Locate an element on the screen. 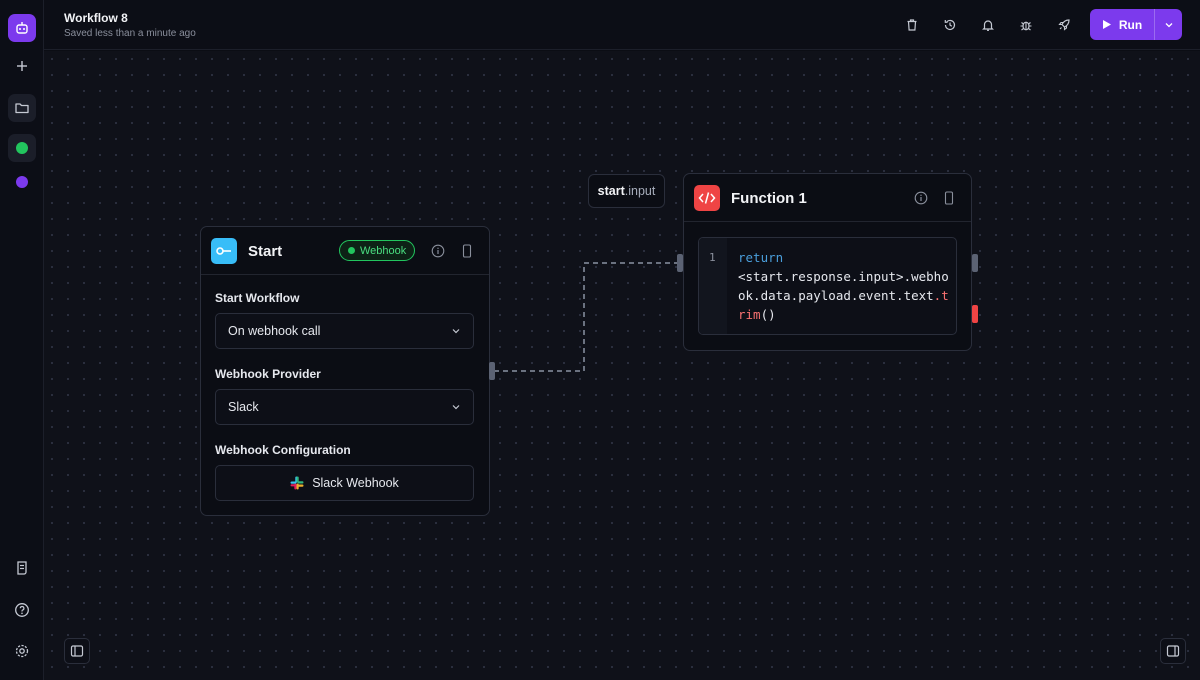 The width and height of the screenshot is (1200, 680). new-workflow-plus-icon is located at coordinates (22, 66).